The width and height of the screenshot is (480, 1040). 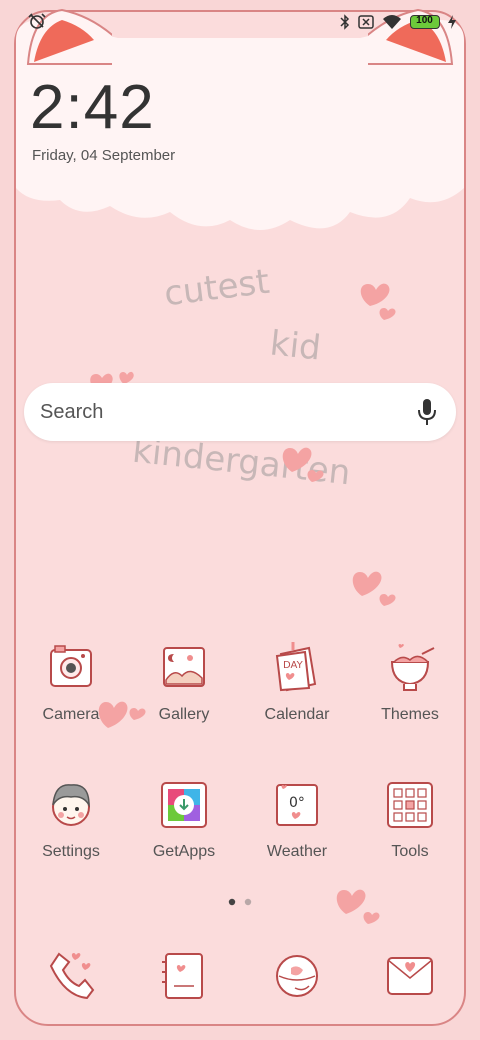 I want to click on dock-phone, so click(x=71, y=976).